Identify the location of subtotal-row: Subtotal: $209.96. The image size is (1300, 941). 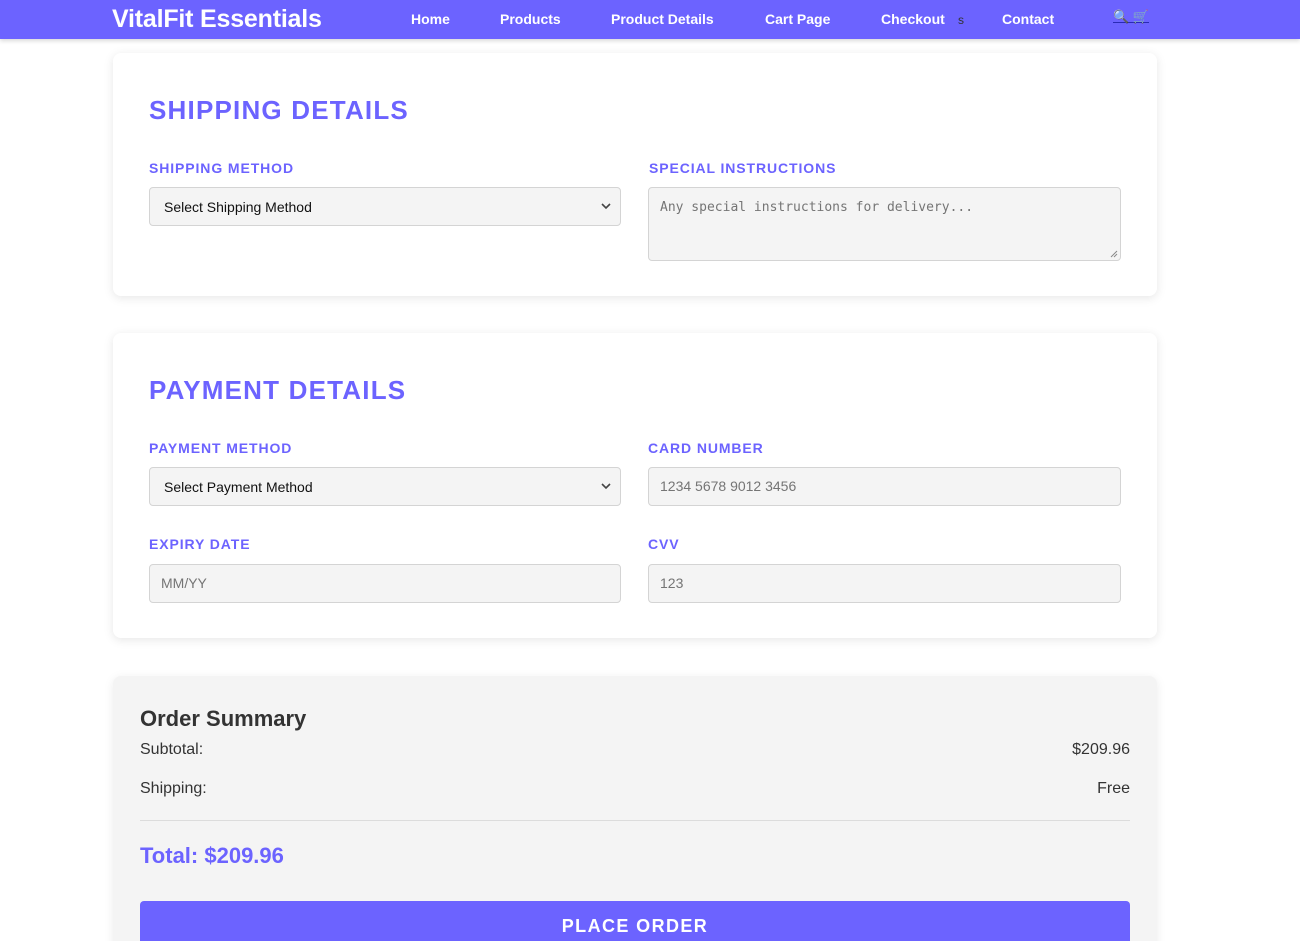
(635, 750).